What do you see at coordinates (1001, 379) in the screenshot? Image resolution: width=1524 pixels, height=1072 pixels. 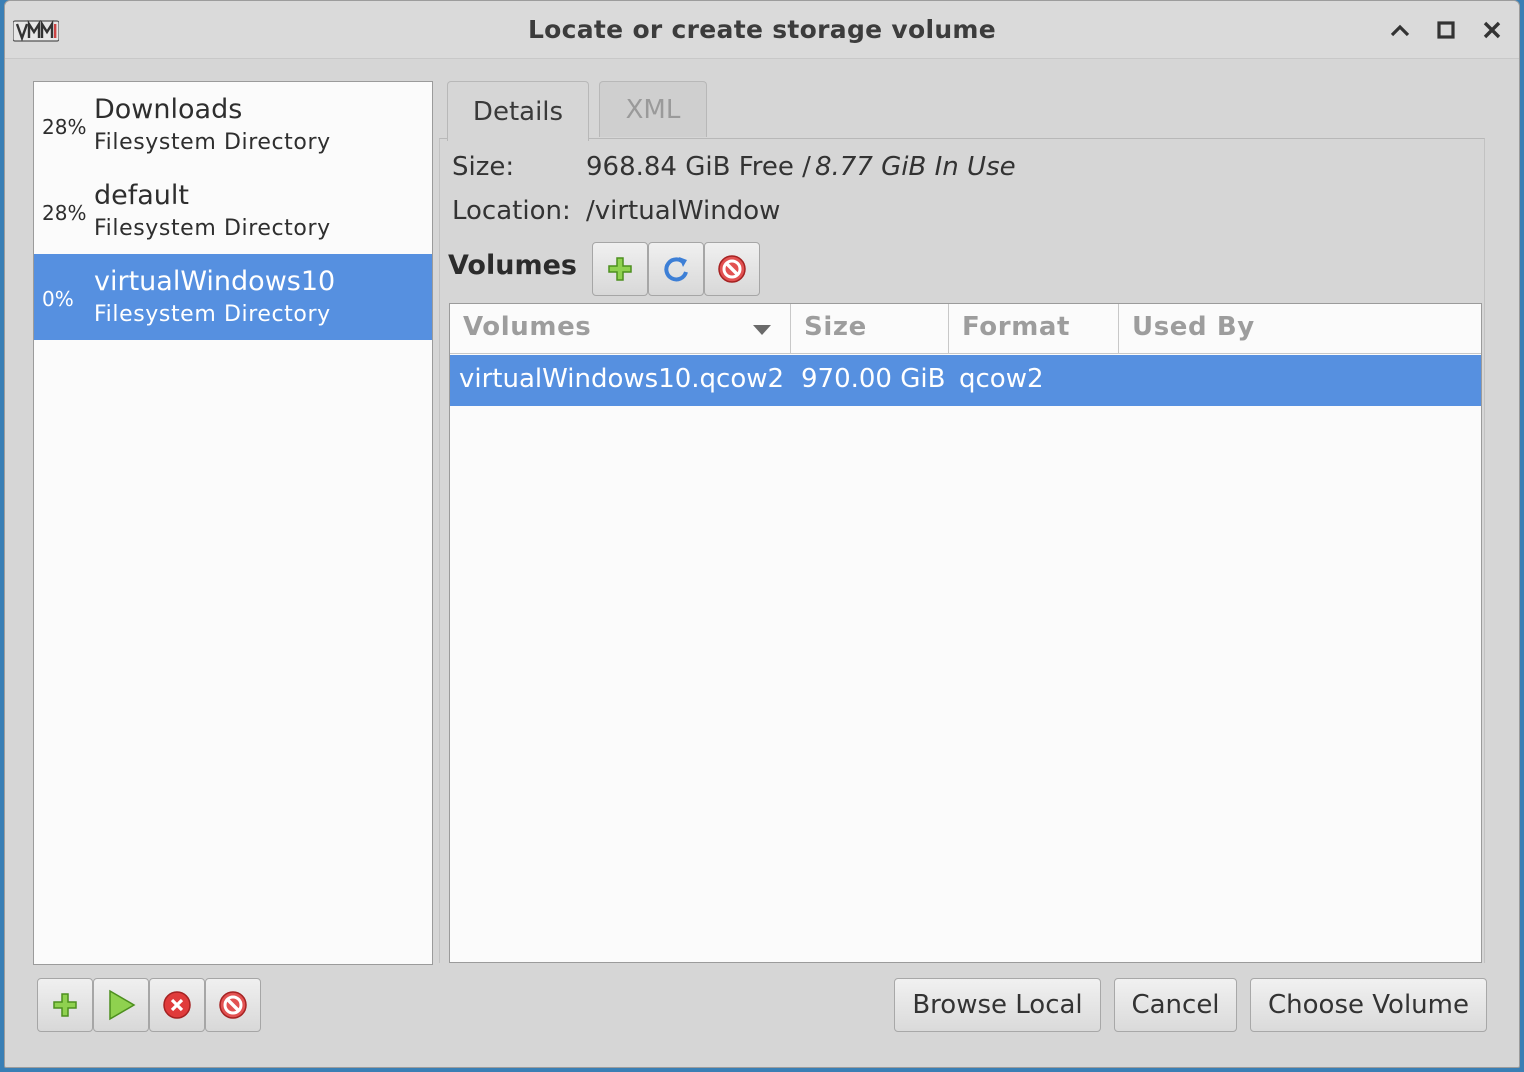 I see `volume-format-cell: qcow2` at bounding box center [1001, 379].